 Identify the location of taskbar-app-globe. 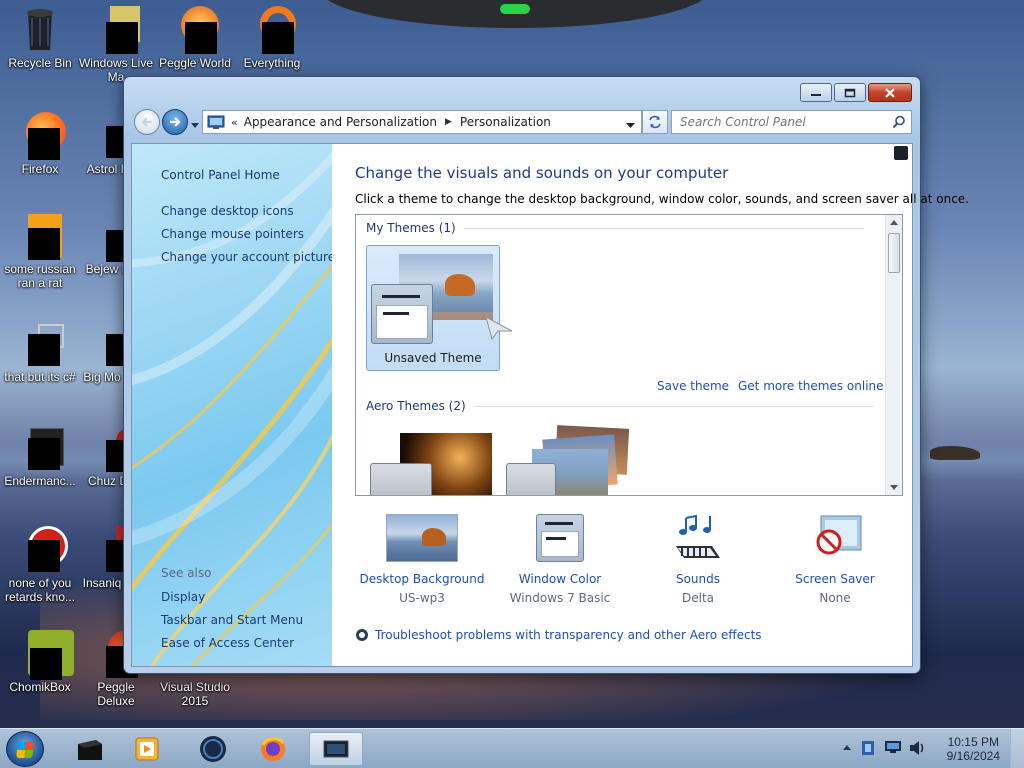
(213, 749).